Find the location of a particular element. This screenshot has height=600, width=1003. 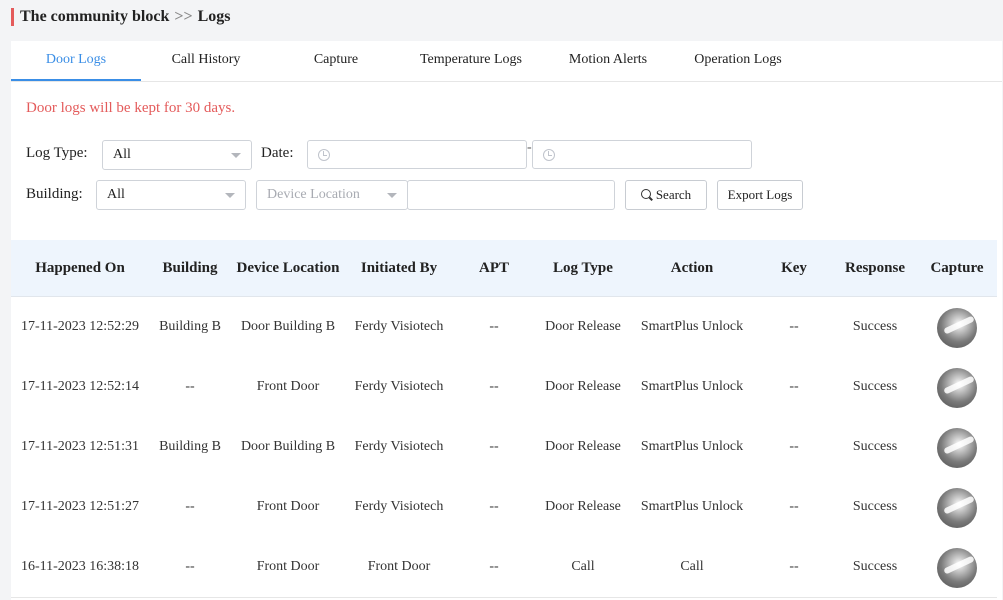

device-location-select: Device Location is located at coordinates (332, 195).